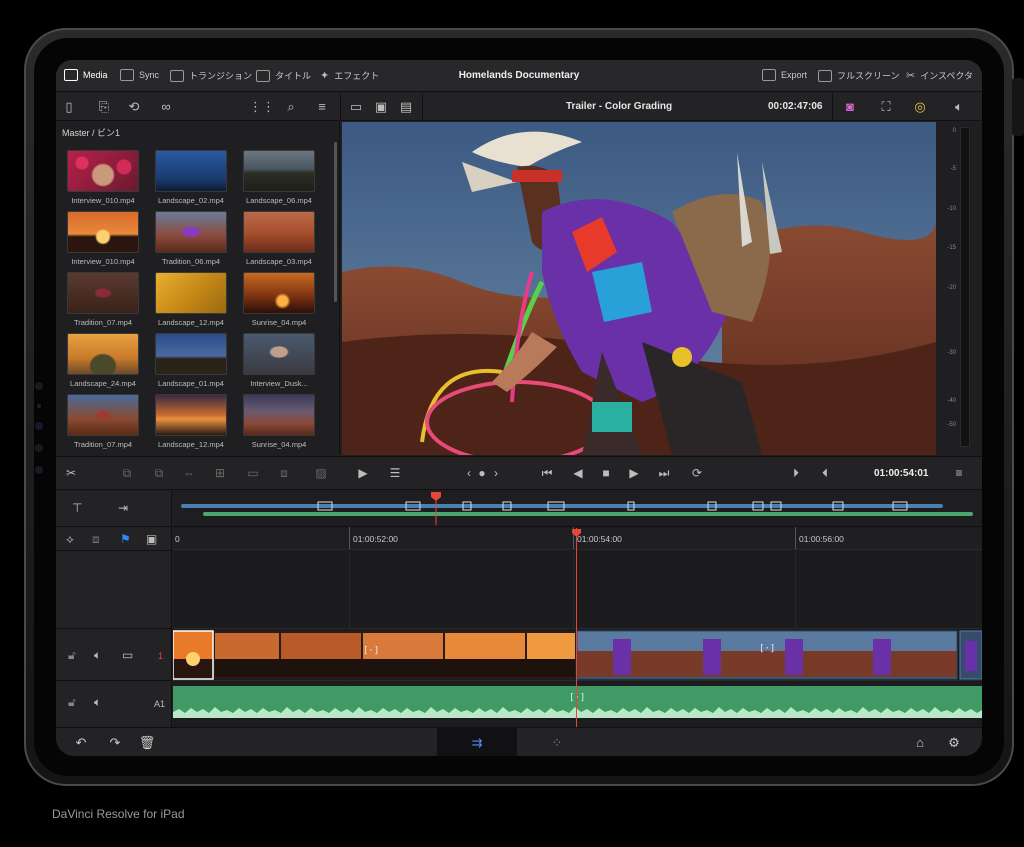 This screenshot has height=847, width=1024. What do you see at coordinates (576, 627) in the screenshot?
I see `playhead` at bounding box center [576, 627].